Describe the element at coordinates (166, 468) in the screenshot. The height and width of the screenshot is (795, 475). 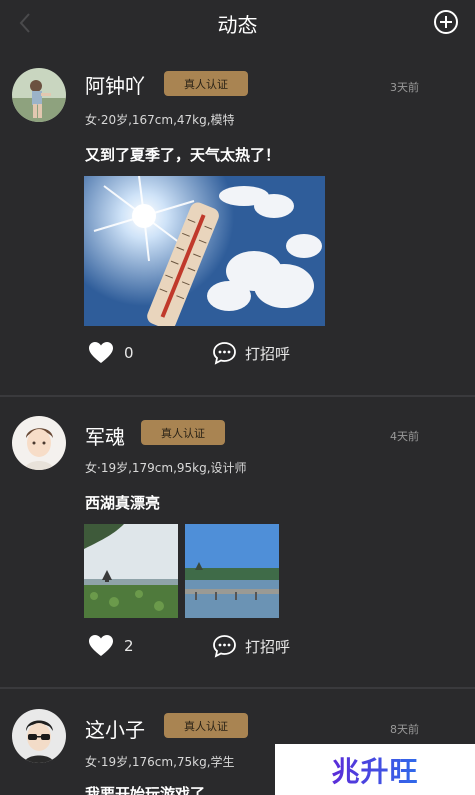
I see `user-meta: 女·19岁,179cm,95kg,设计师` at that location.